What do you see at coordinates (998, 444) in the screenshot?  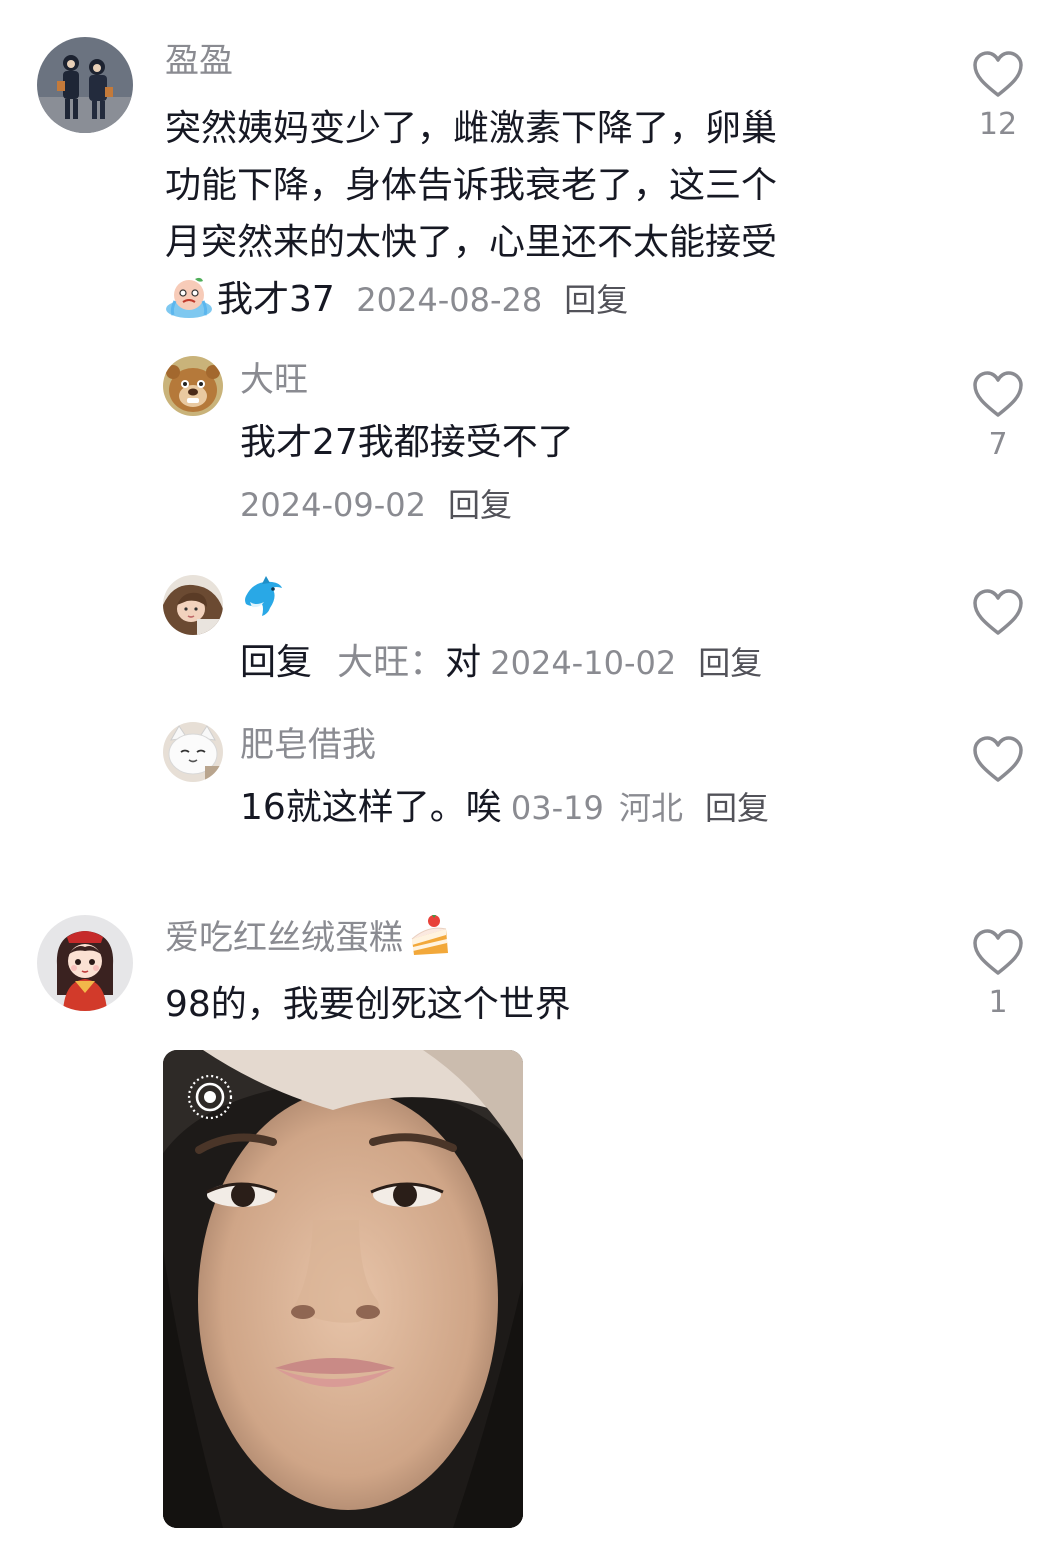 I see `comment-2-like-count: 7` at bounding box center [998, 444].